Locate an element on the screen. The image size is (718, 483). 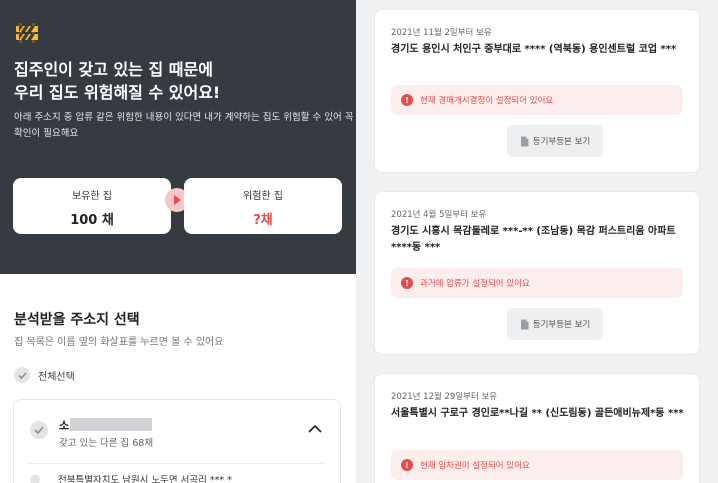
risky-houses-label: 위험한 집 is located at coordinates (263, 196).